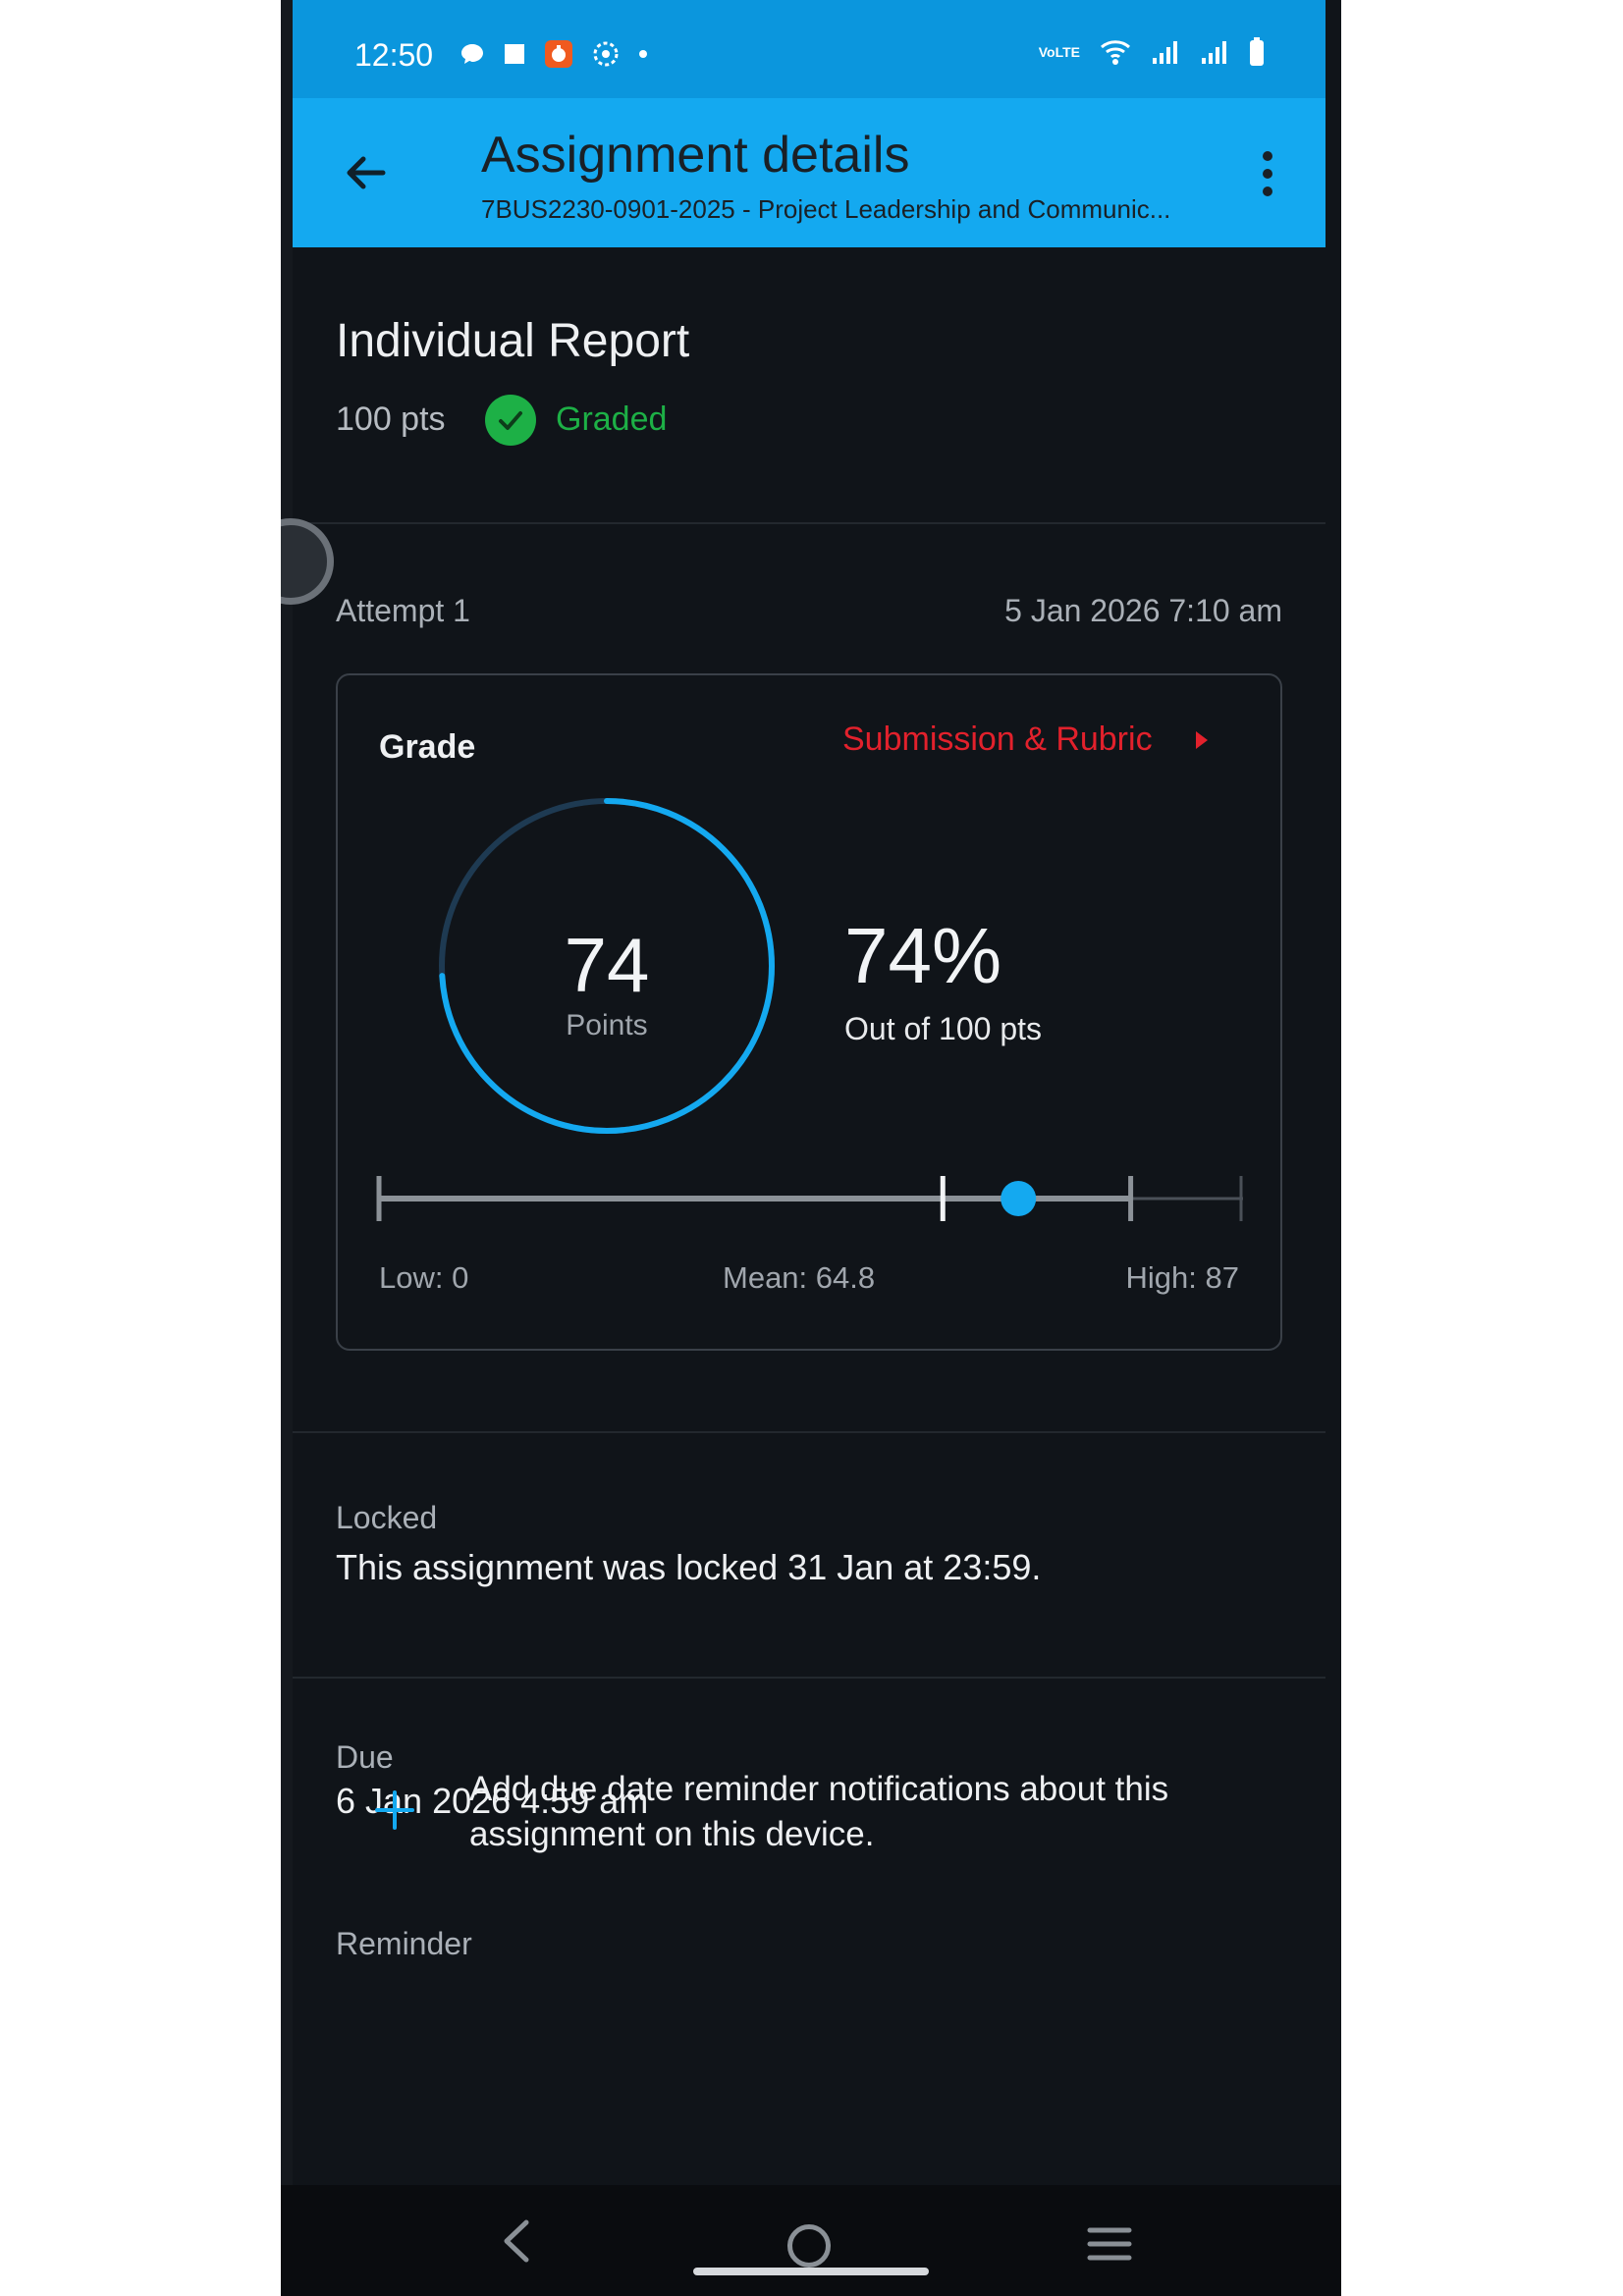 Image resolution: width=1623 pixels, height=2296 pixels. Describe the element at coordinates (287, 1148) in the screenshot. I see `screen-edge` at that location.